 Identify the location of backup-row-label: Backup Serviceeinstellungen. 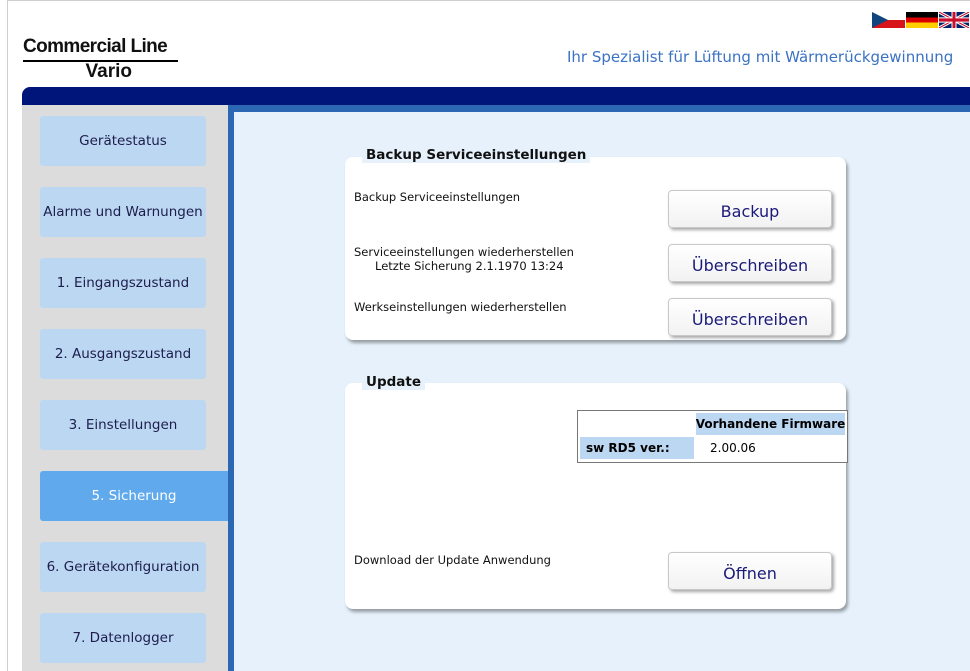
(437, 197).